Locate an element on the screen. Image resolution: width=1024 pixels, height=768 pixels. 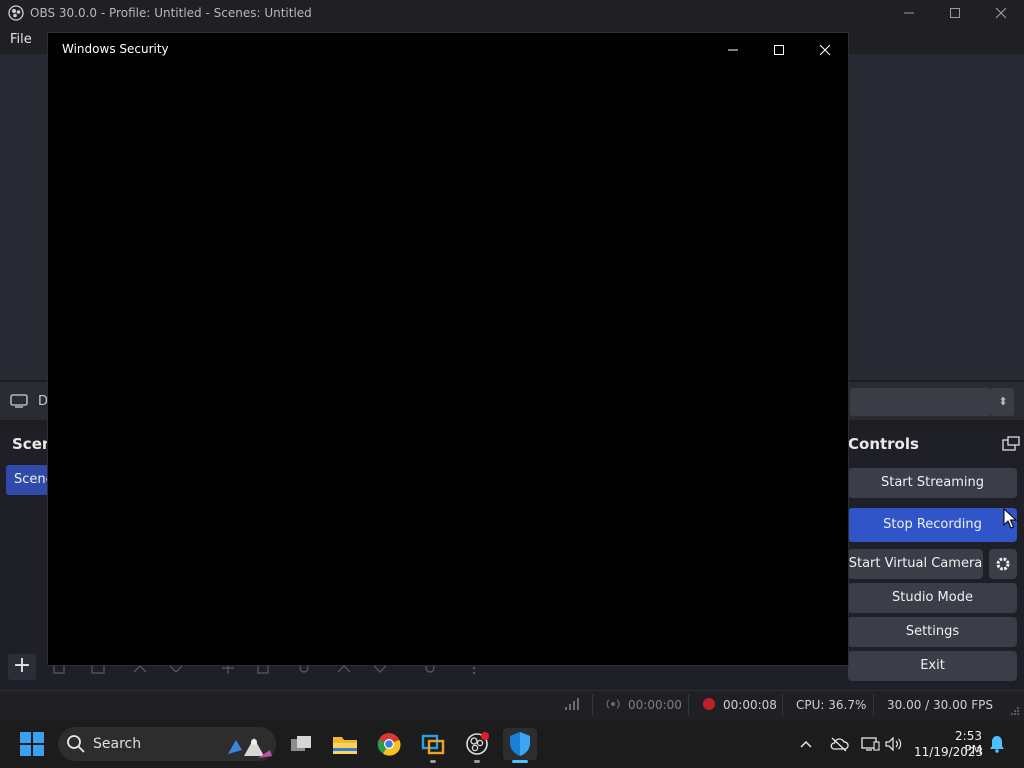
menu-file: File is located at coordinates (21, 39).